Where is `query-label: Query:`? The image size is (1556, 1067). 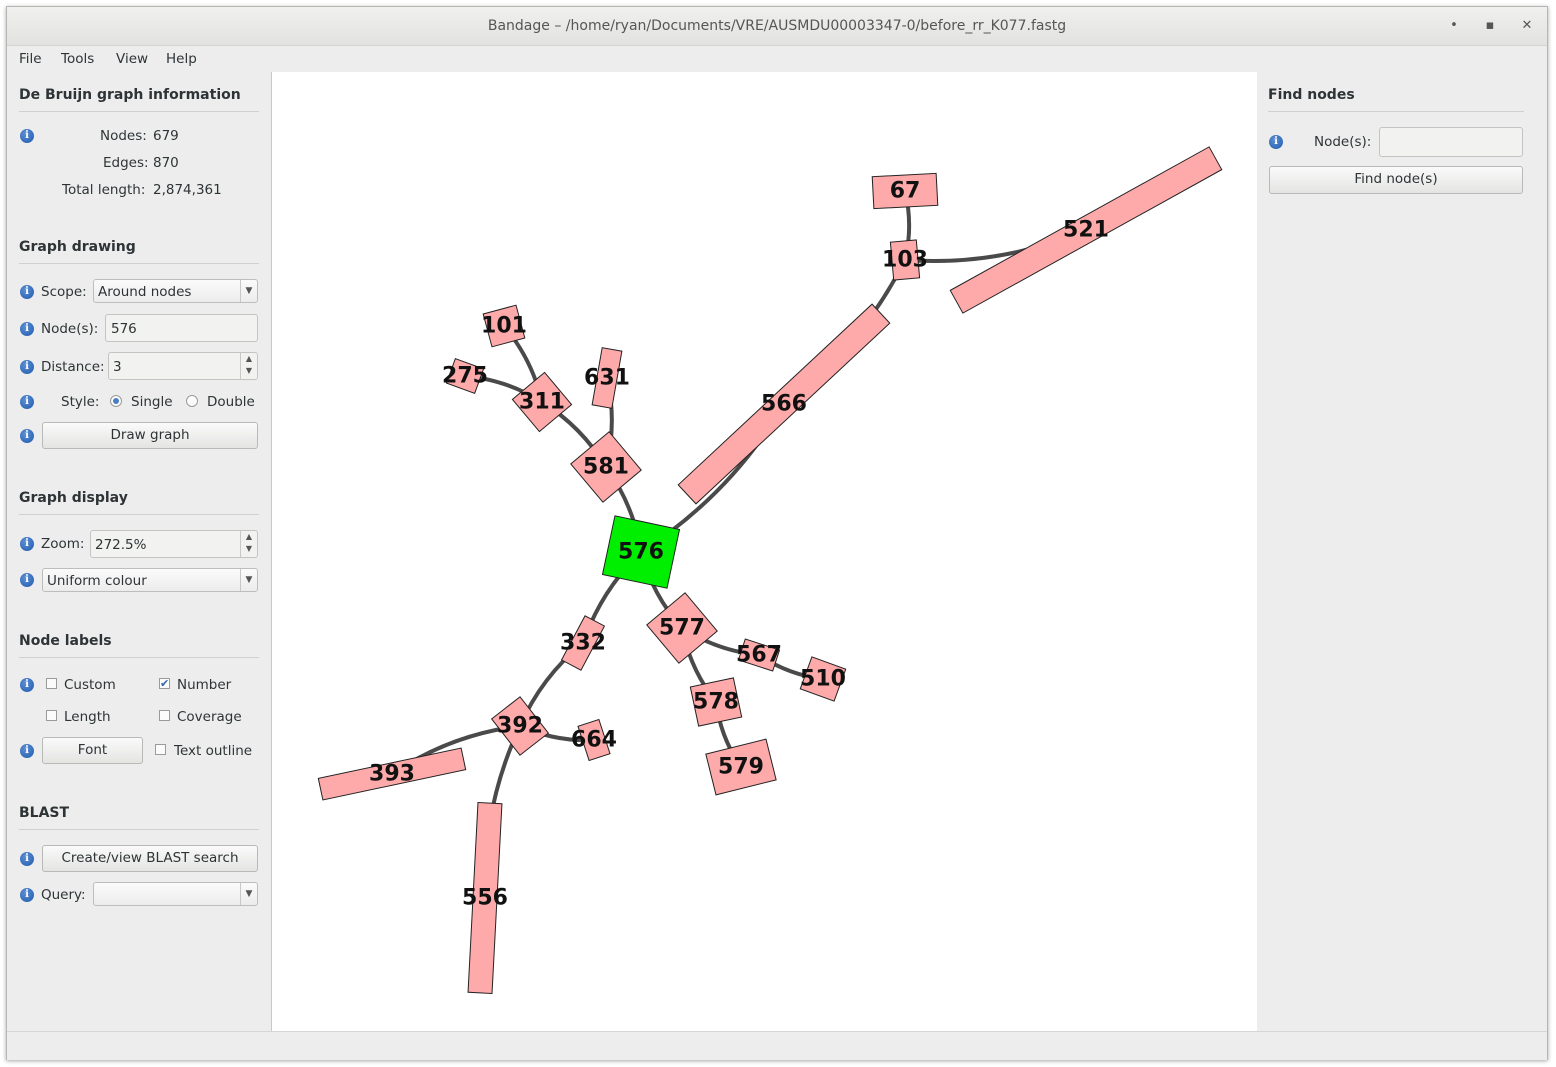
query-label: Query: is located at coordinates (63, 895).